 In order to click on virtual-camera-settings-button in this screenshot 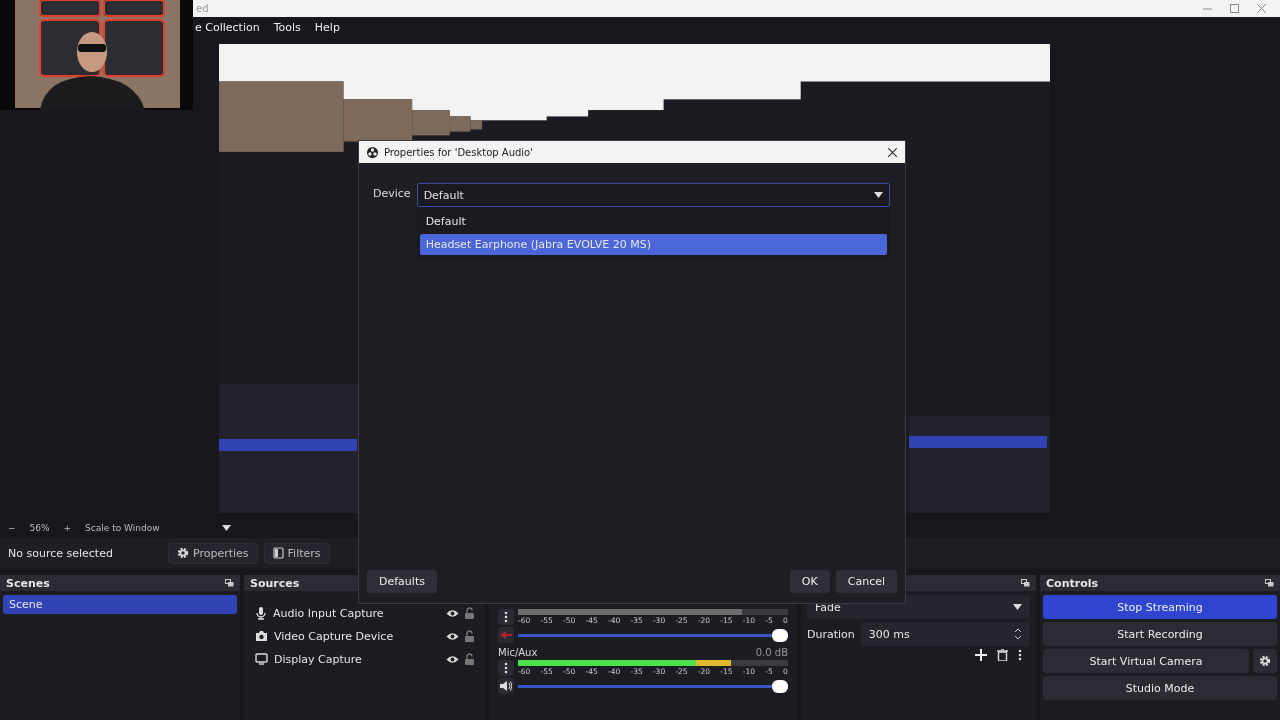, I will do `click(1265, 661)`.